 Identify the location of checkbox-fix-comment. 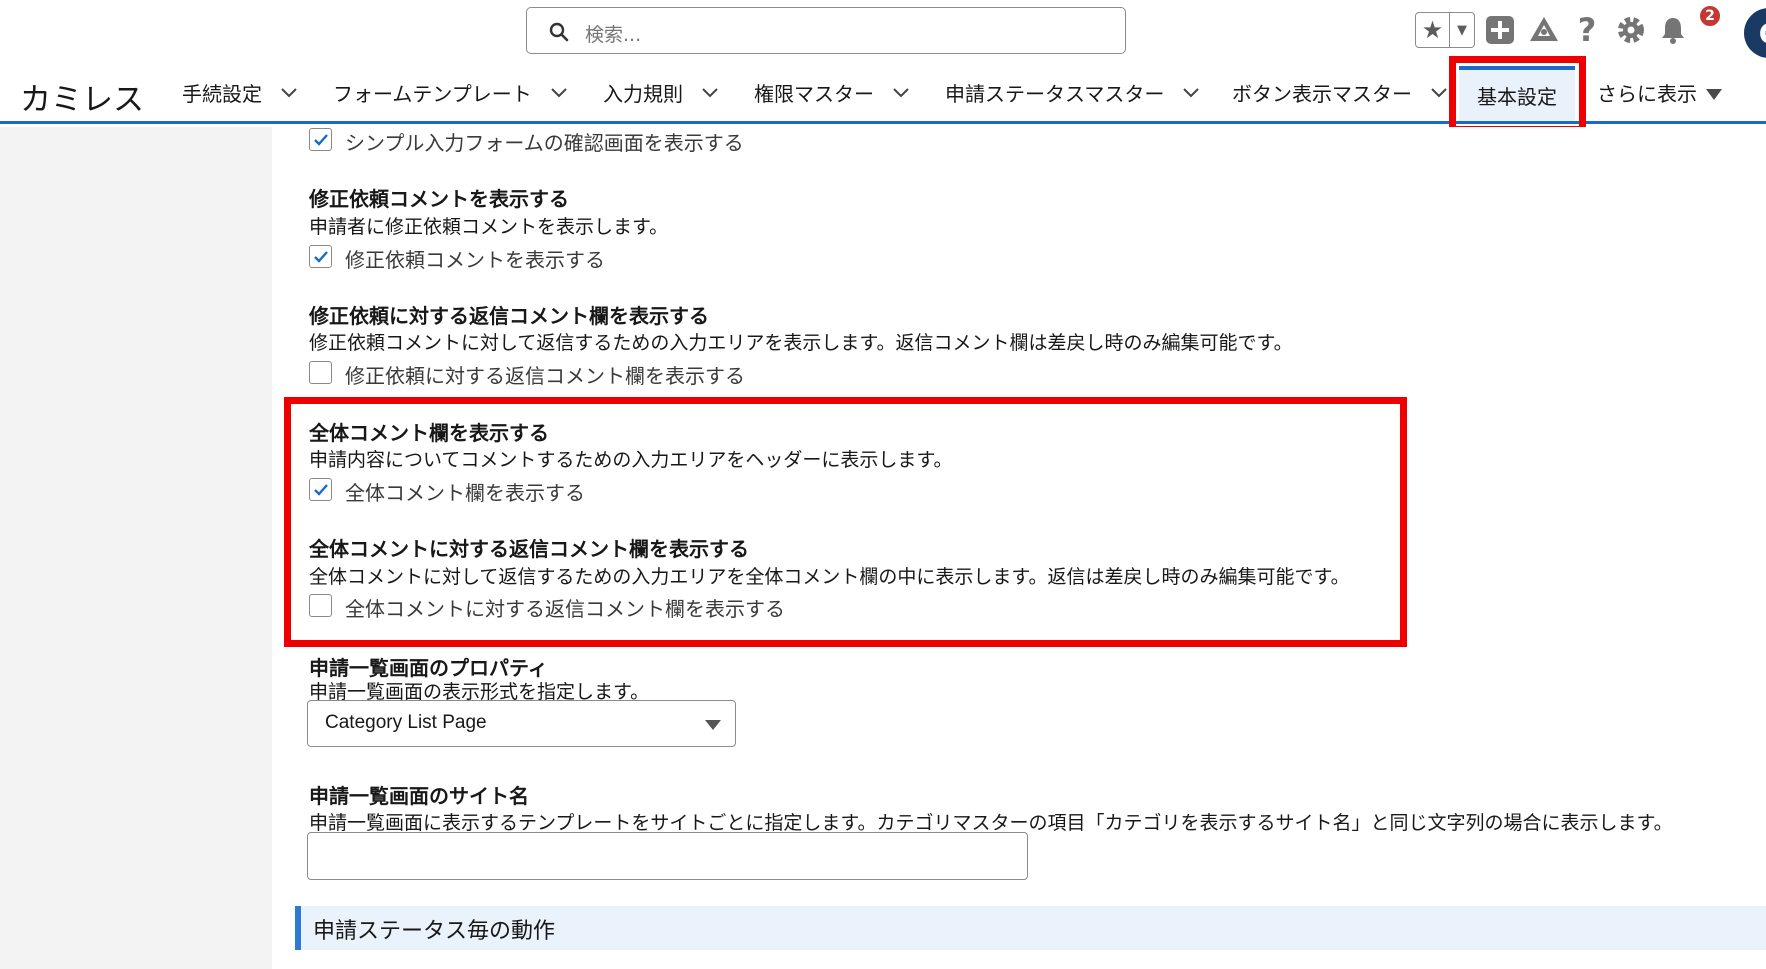
(320, 256).